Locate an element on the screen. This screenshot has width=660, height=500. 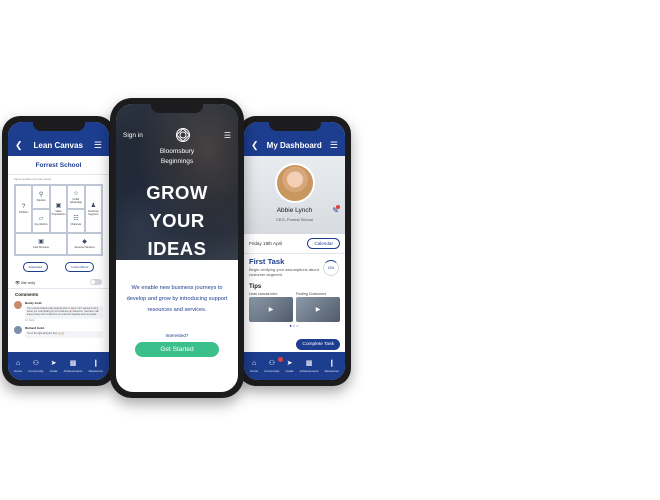
headline-line: YOUR is located at coordinates (177, 220).